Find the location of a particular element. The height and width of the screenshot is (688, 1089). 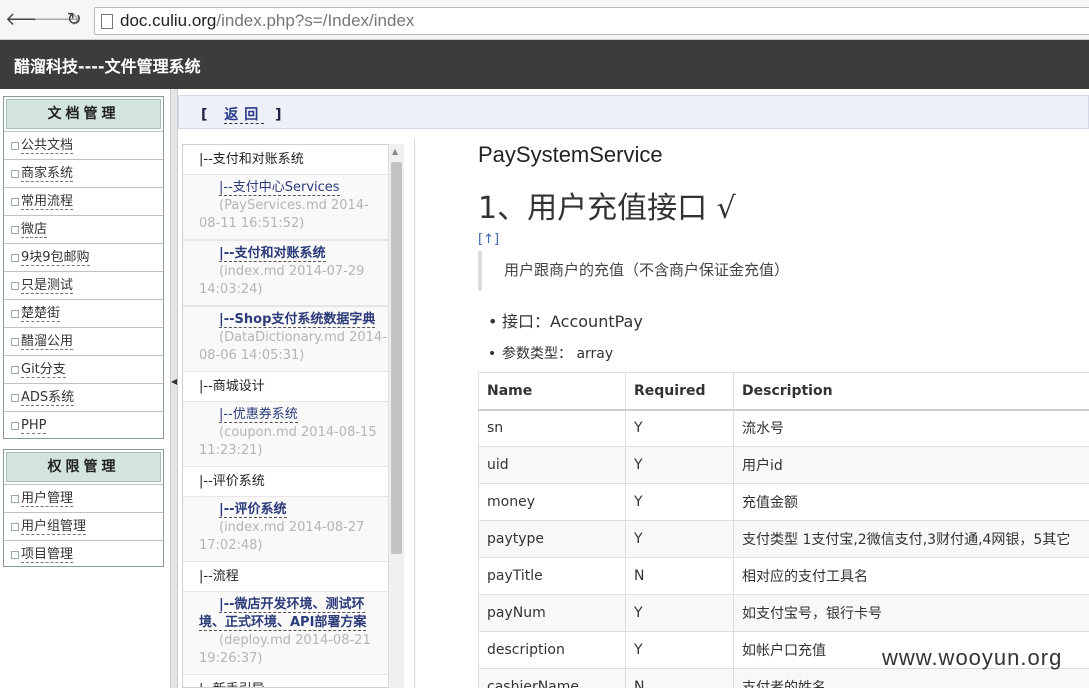

section-heading: 1、用户充值接口 √ is located at coordinates (607, 208).